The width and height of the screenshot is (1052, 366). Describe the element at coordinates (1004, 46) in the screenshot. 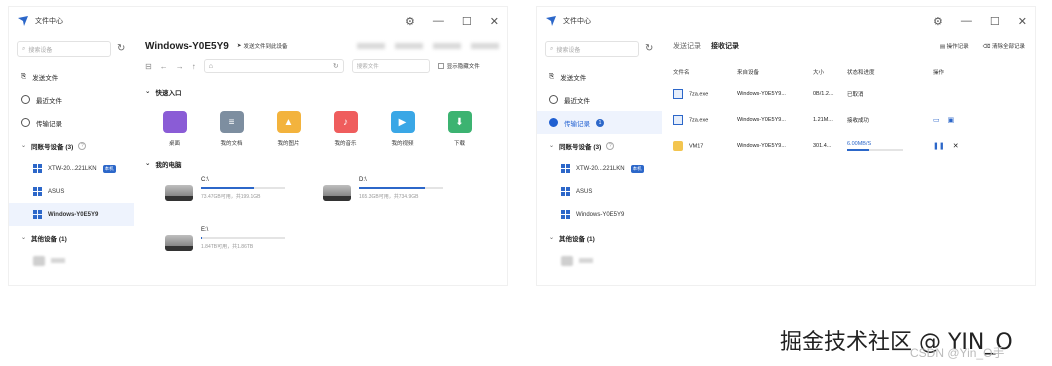

I see `clear-all-button: ⌫ 清除全部记录` at that location.